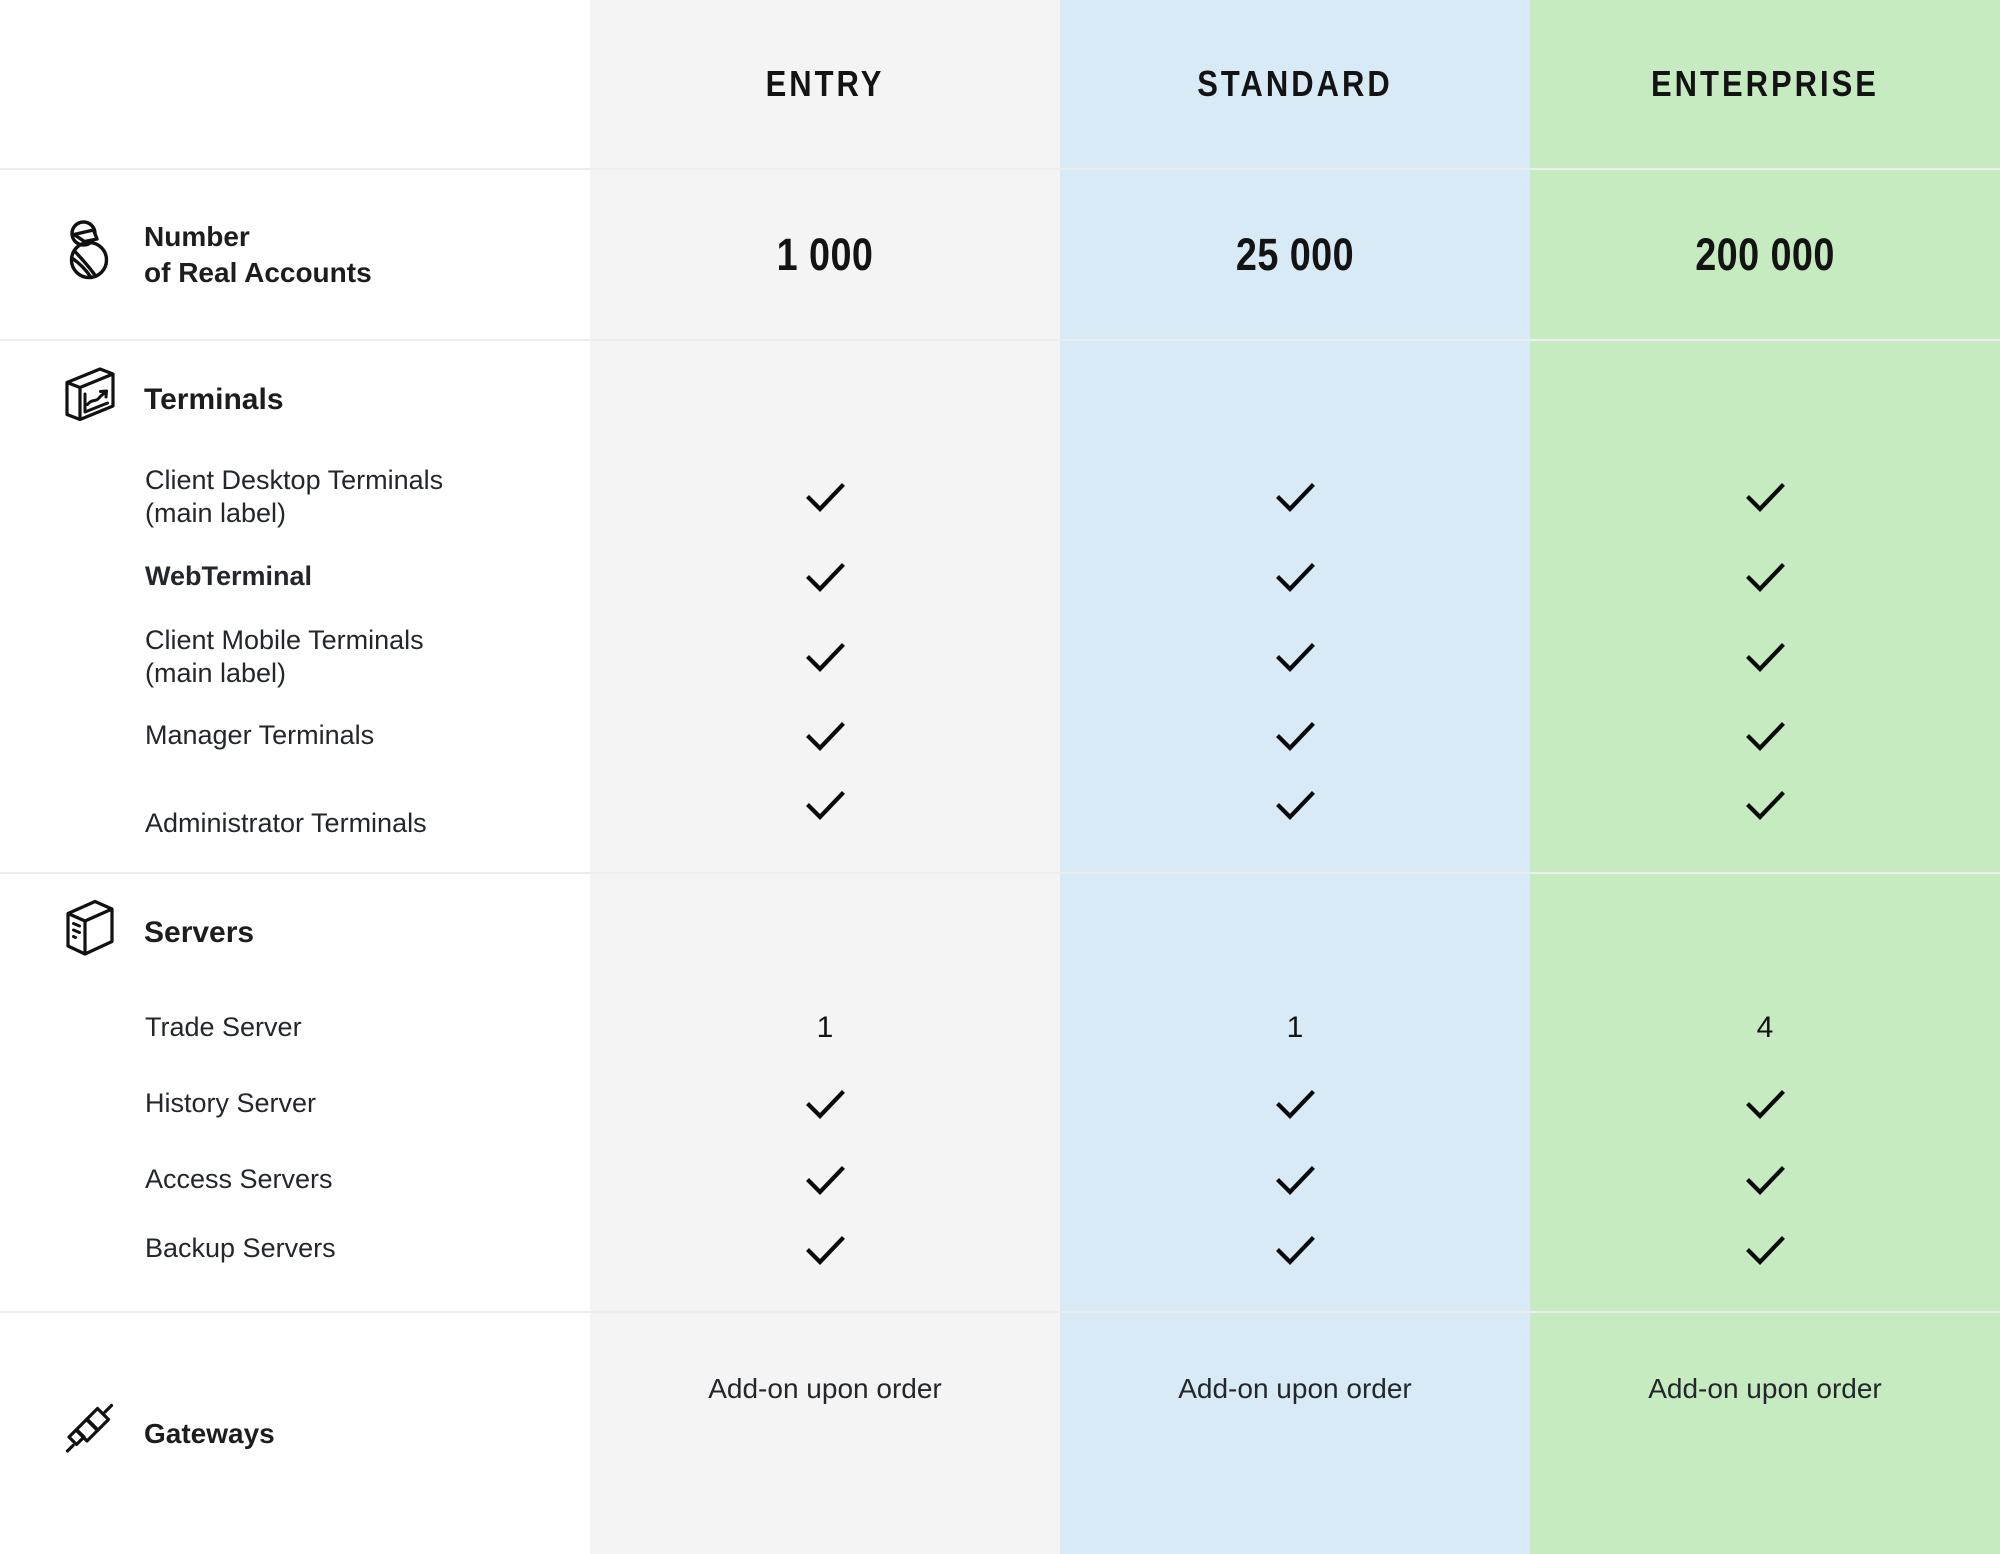  What do you see at coordinates (1295, 577) in the screenshot?
I see `cell-webterminal-standard` at bounding box center [1295, 577].